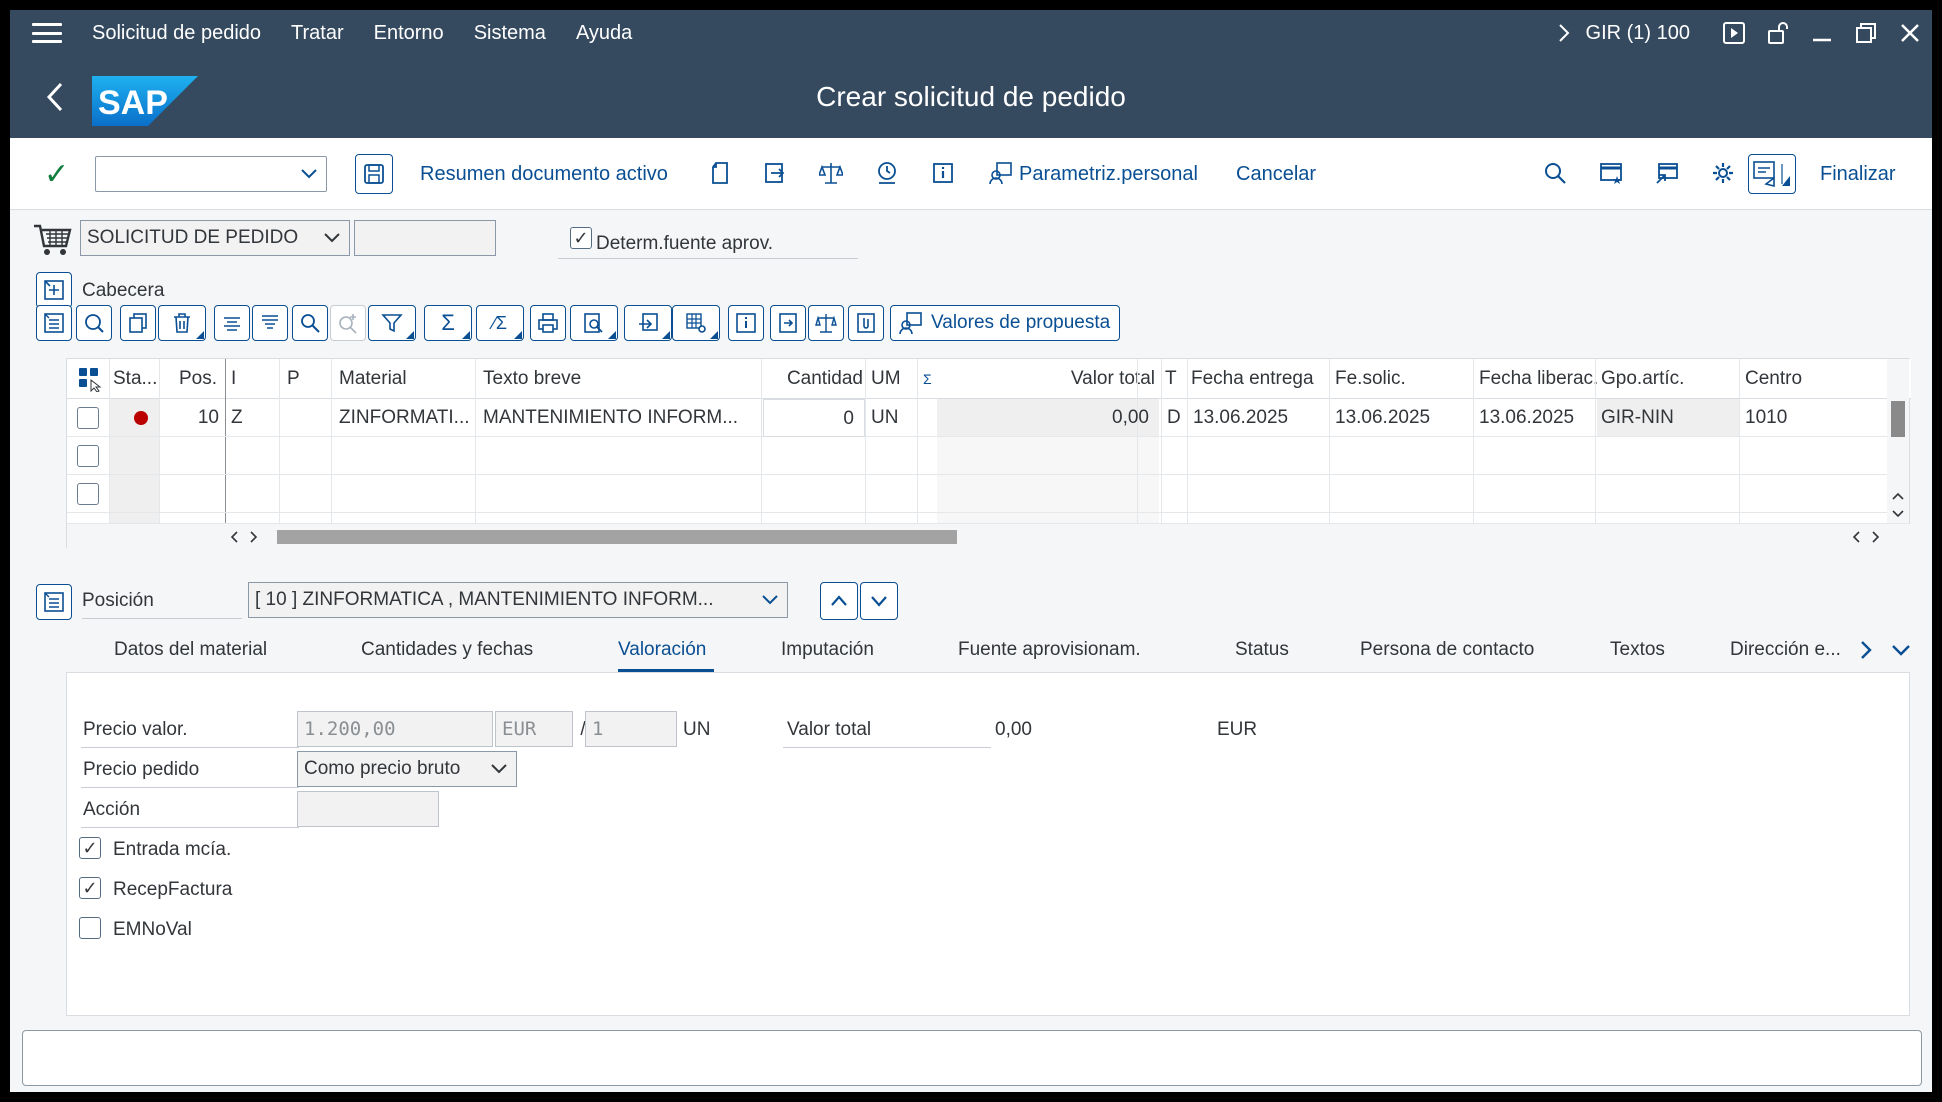 This screenshot has height=1102, width=1942. I want to click on print-preview-icon, so click(594, 323).